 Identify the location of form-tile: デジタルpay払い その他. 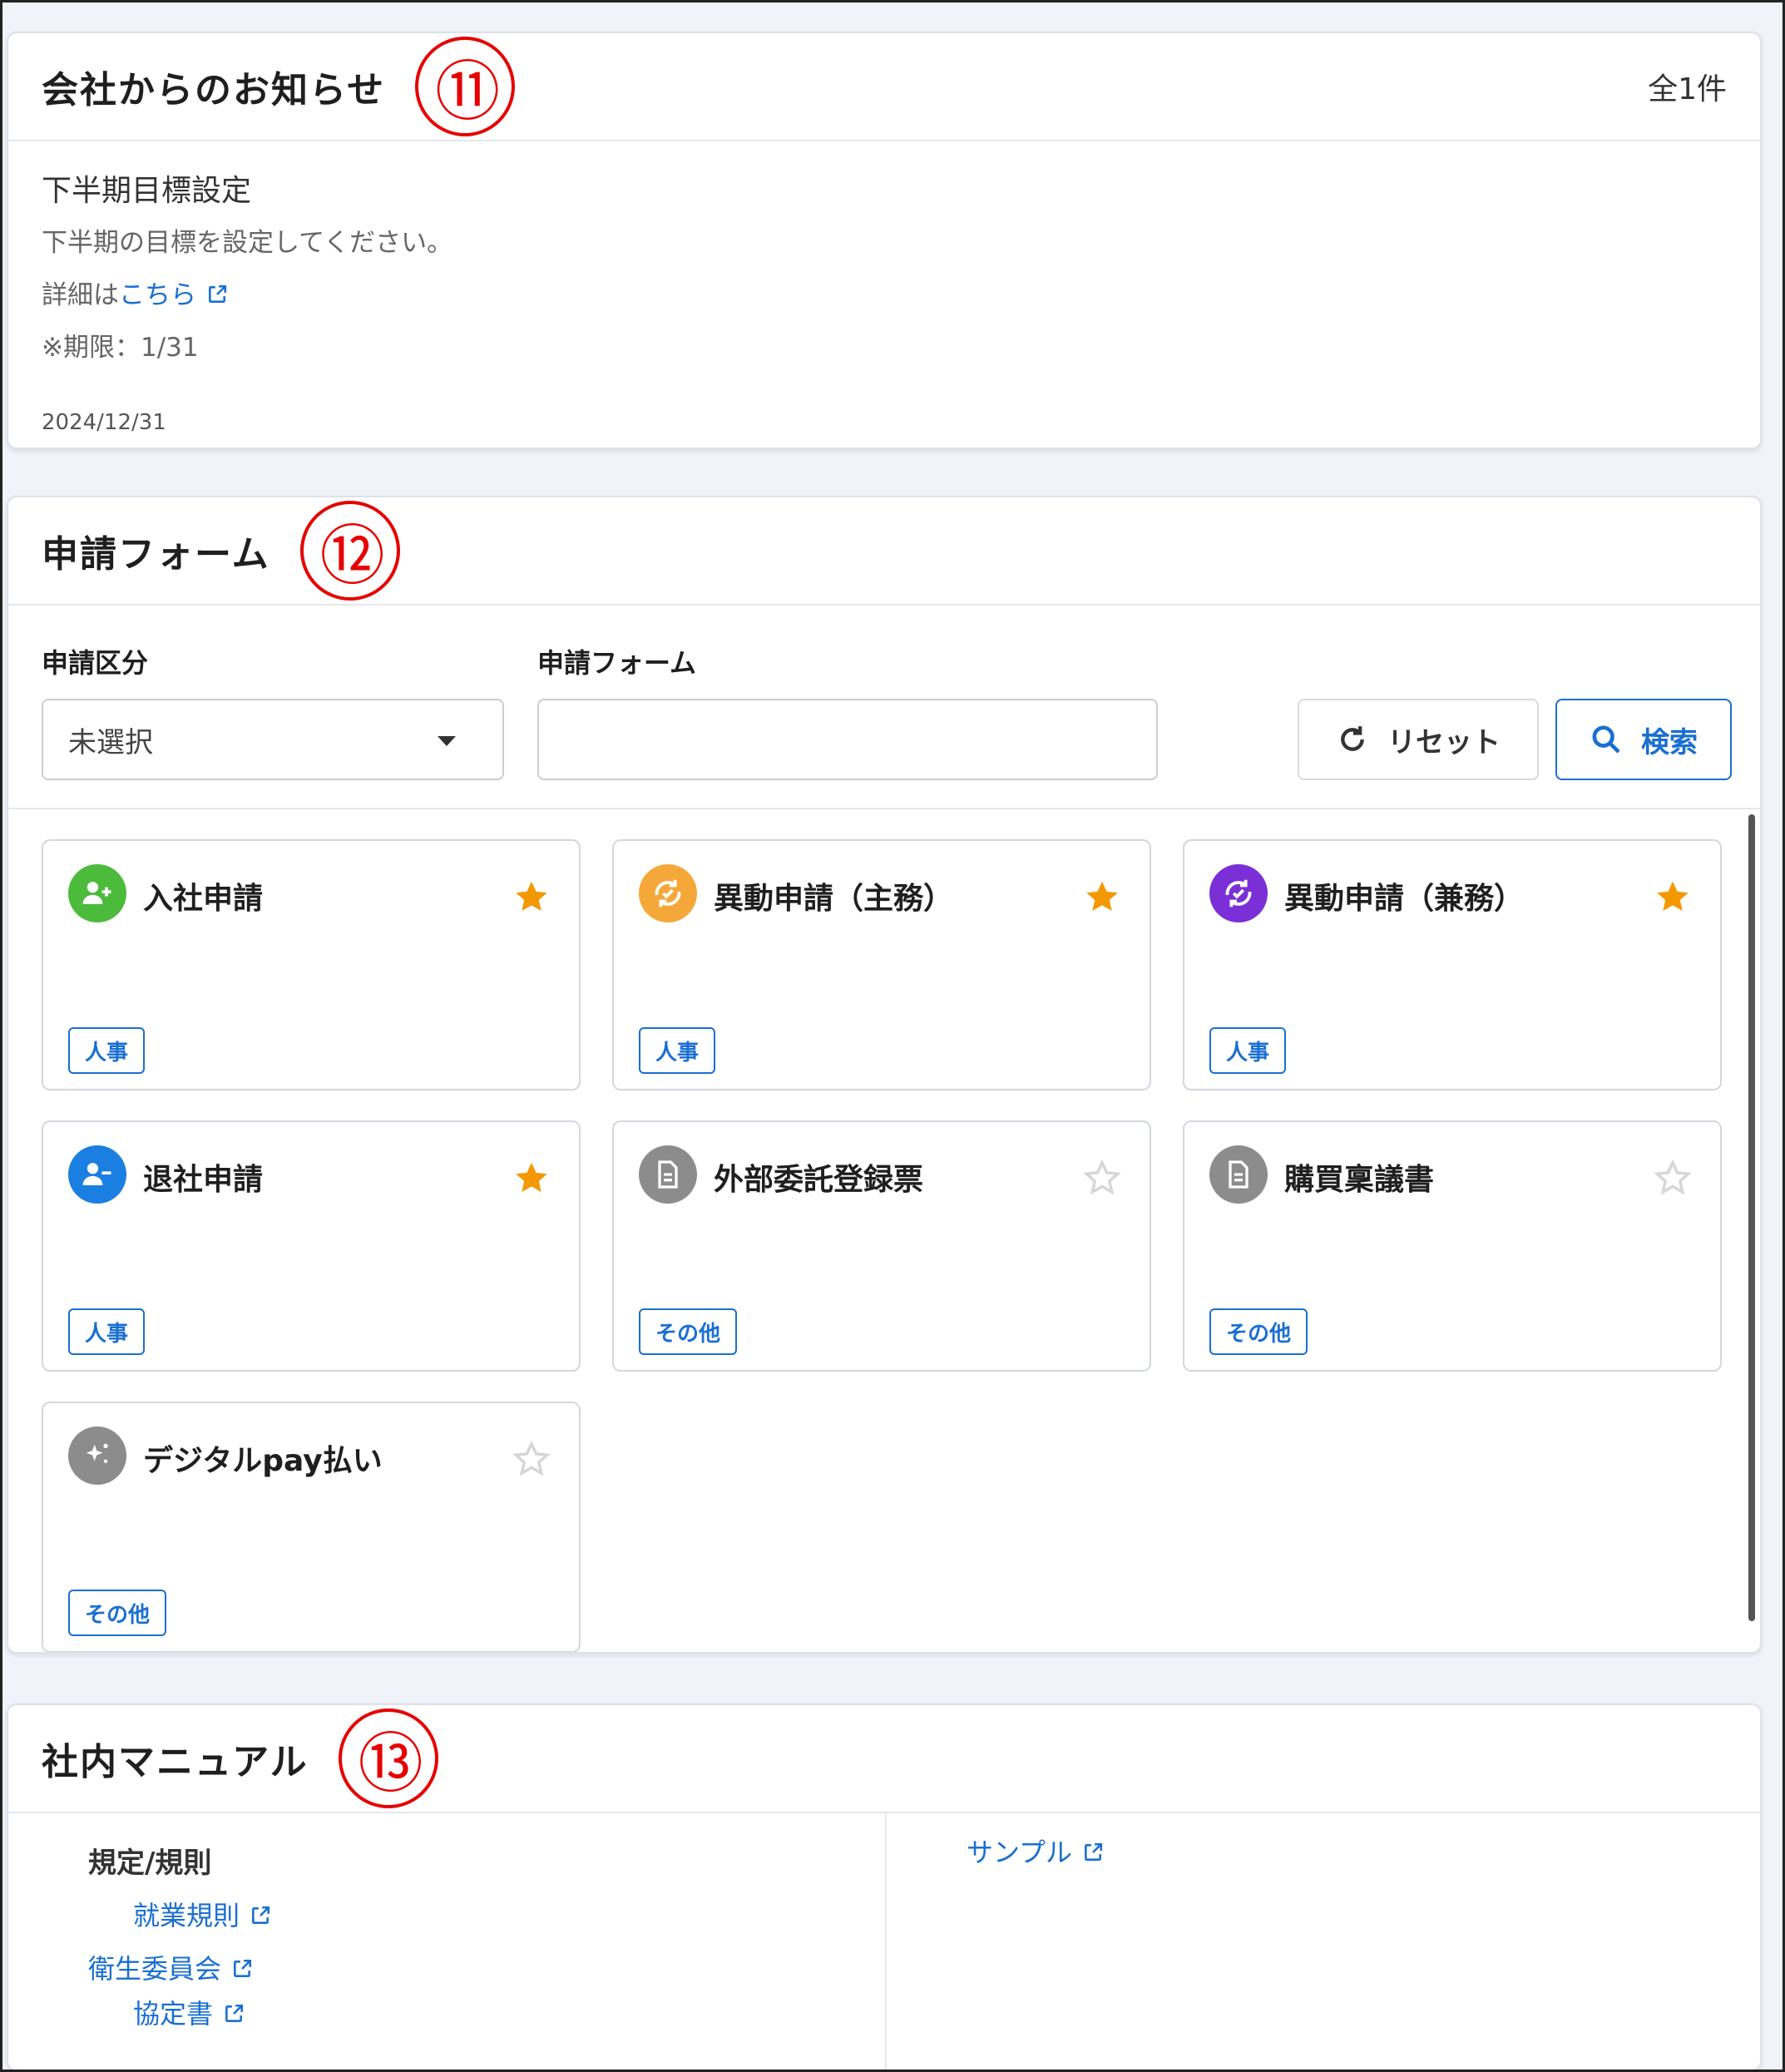
(311, 1527).